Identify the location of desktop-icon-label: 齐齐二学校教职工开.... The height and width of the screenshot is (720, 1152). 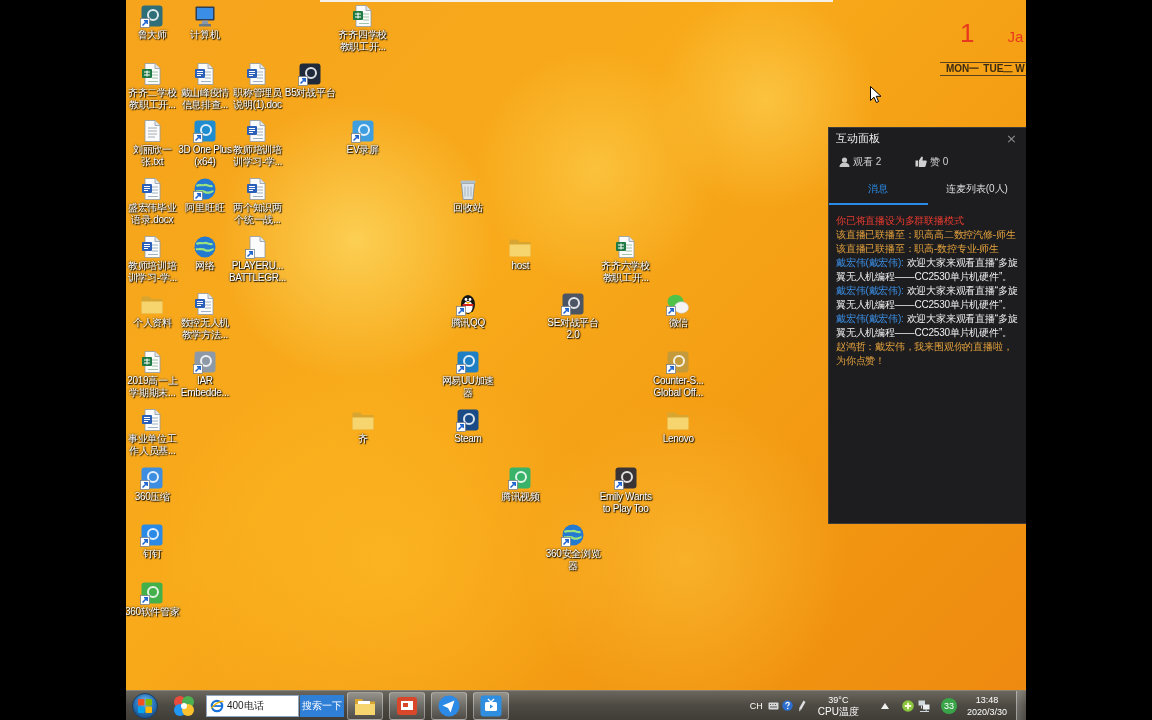
(152, 98).